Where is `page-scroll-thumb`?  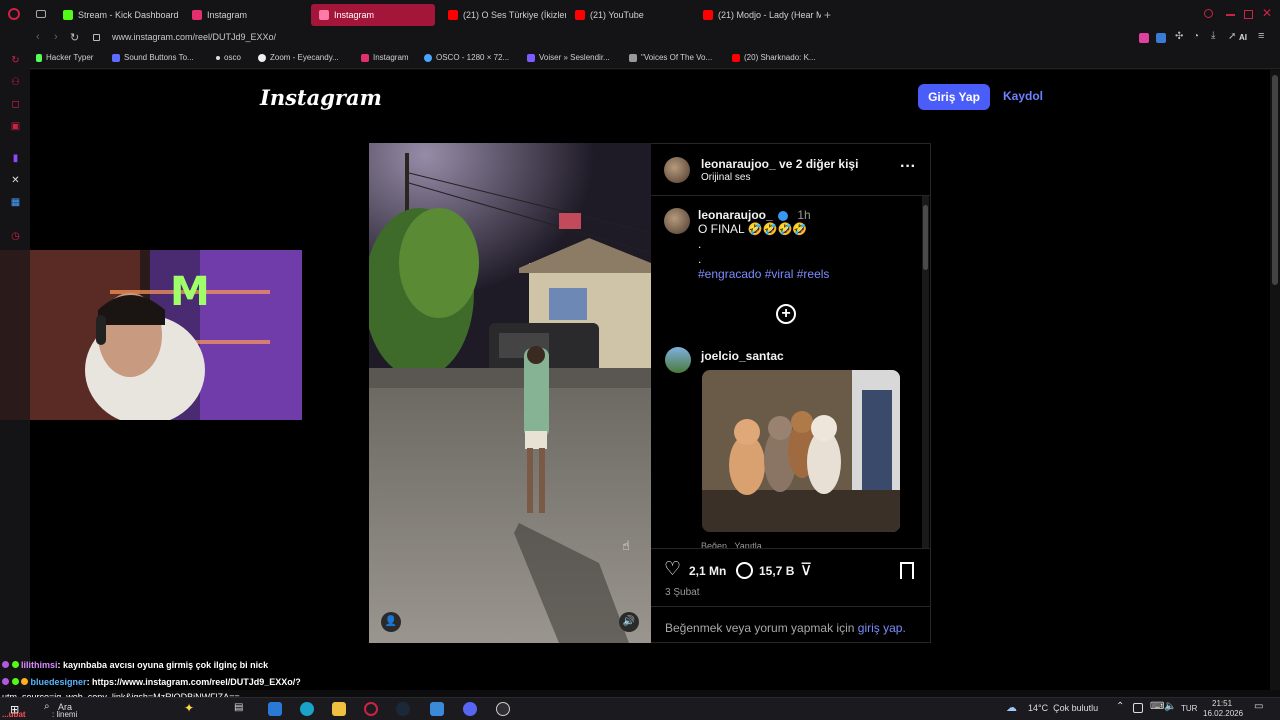 page-scroll-thumb is located at coordinates (1275, 180).